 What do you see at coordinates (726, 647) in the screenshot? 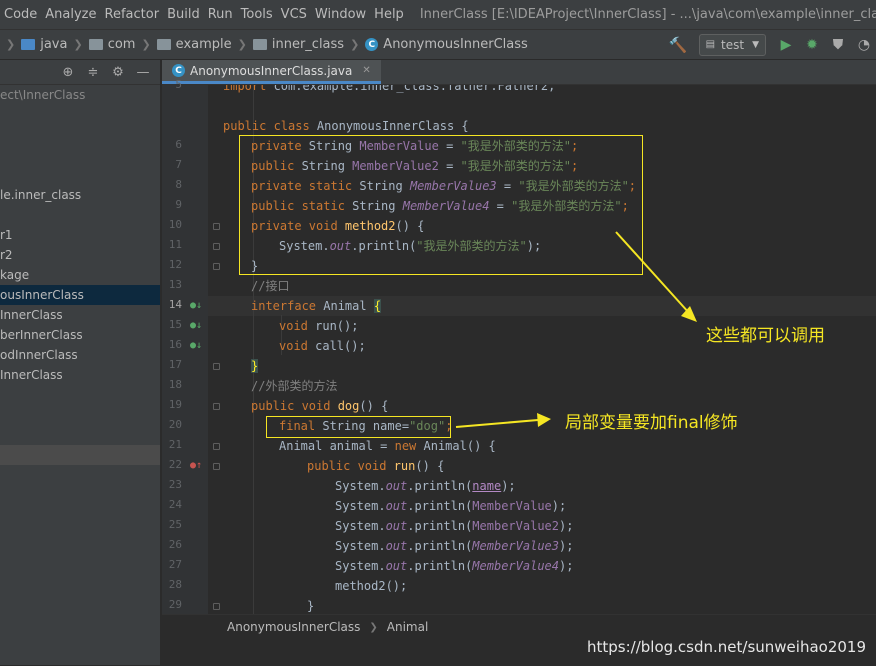
I see `watermark: https://blog.csdn.net/sunweihao2019` at bounding box center [726, 647].